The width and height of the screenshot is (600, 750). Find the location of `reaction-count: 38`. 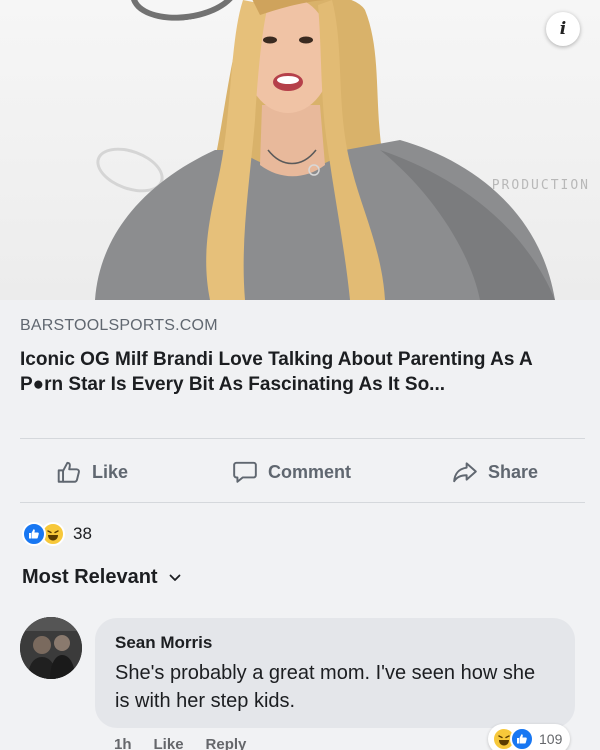

reaction-count: 38 is located at coordinates (82, 533).